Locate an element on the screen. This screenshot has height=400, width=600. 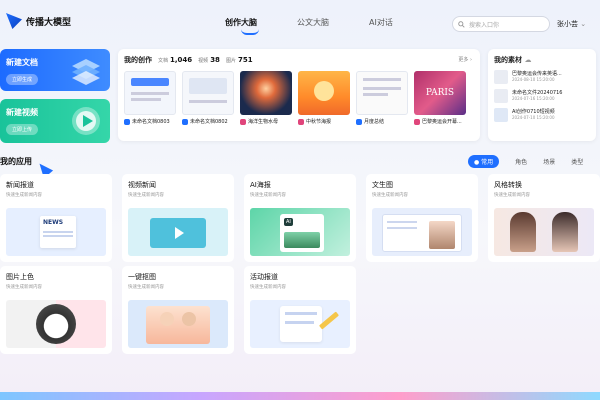
my-assets-title: 我的素材 is located at coordinates (508, 60).